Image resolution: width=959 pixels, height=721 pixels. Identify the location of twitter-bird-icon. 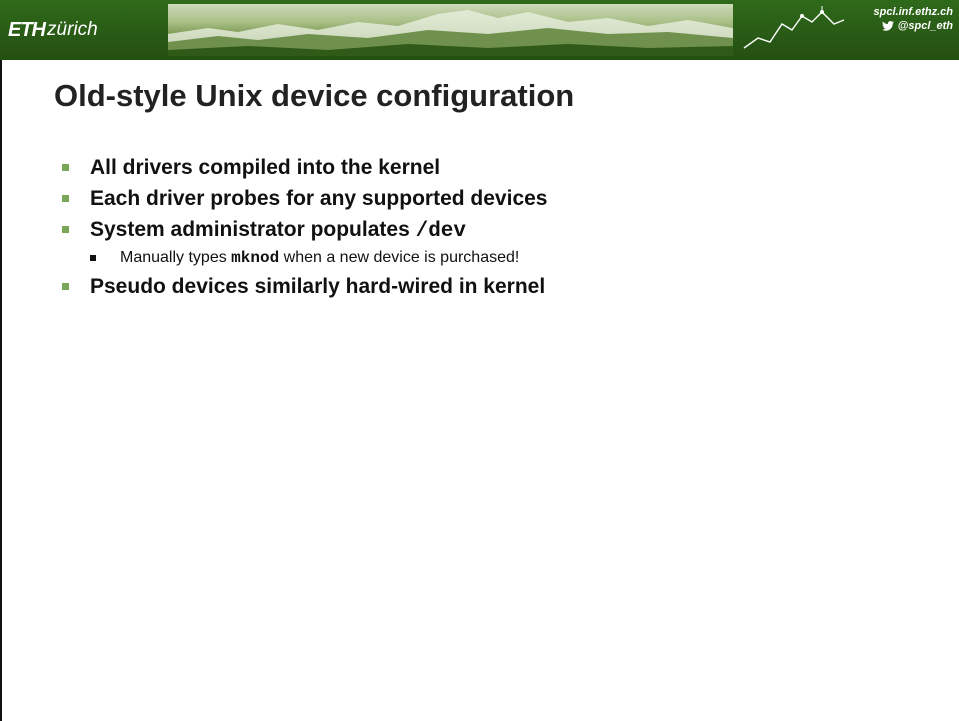
(887, 26).